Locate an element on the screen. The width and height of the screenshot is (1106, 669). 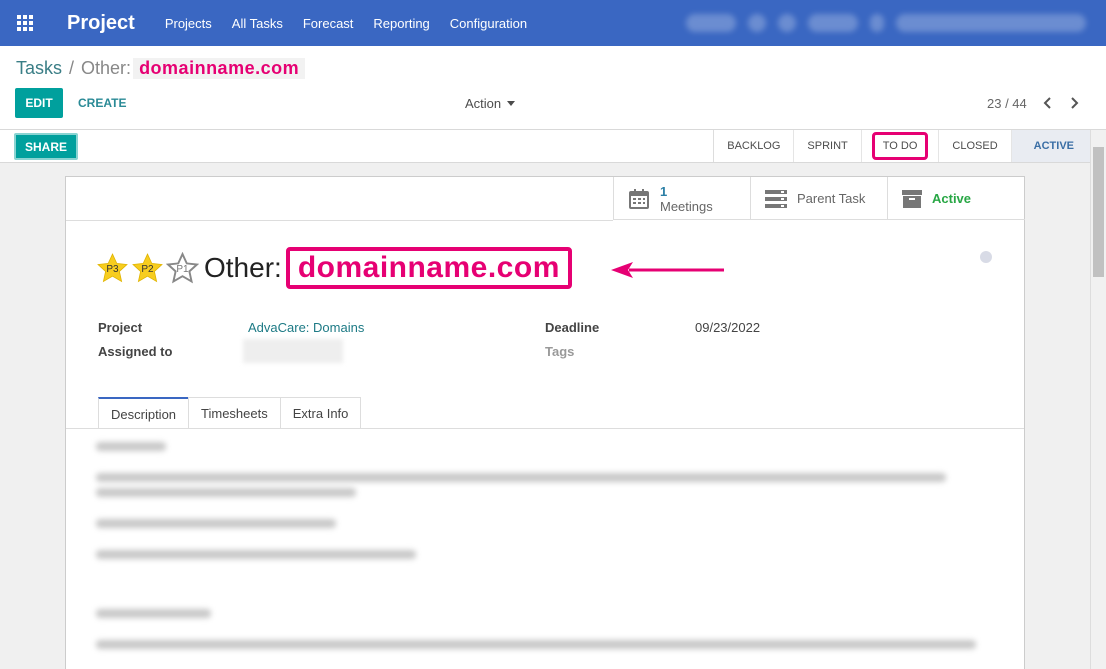
stage-pipeline: BACKLOG SPRINT TO DO CLOSED ACTIVE is located at coordinates (901, 146).